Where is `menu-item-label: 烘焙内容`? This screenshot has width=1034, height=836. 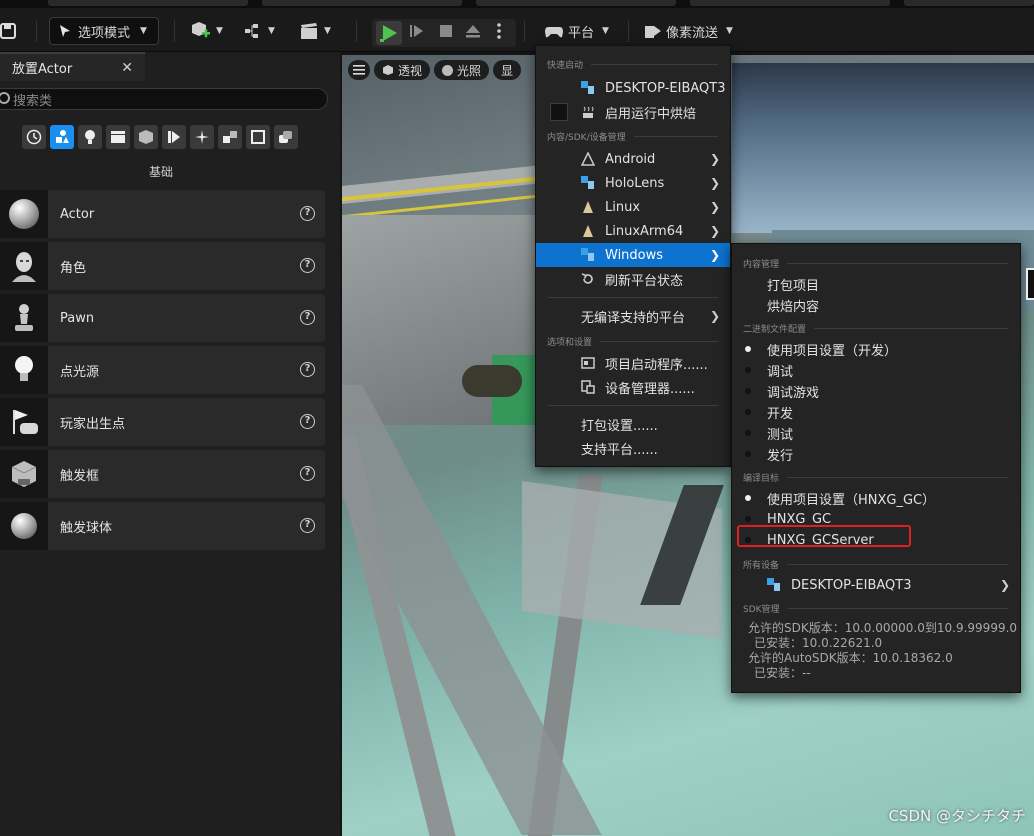
menu-item-label: 烘焙内容 is located at coordinates (793, 307).